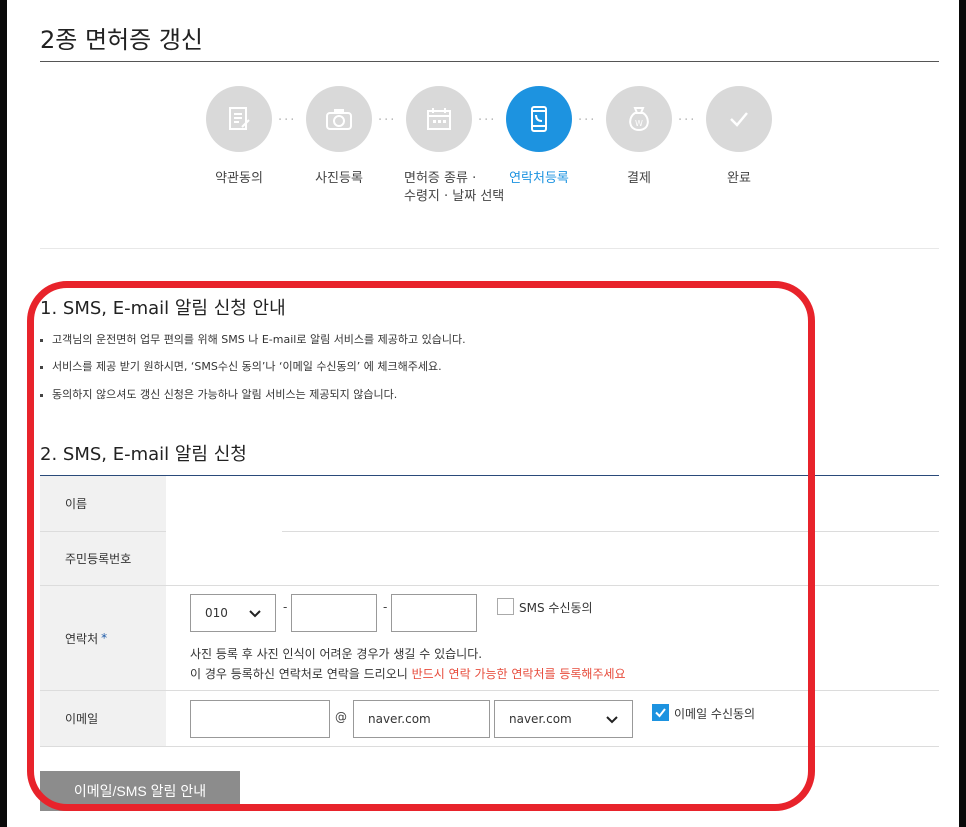 The width and height of the screenshot is (966, 827). Describe the element at coordinates (489, 61) in the screenshot. I see `title-divider` at that location.